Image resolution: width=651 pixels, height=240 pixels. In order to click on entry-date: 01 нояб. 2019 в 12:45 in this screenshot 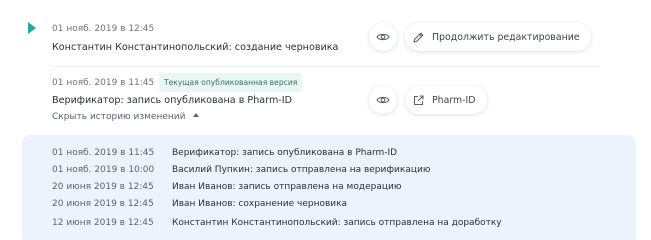, I will do `click(103, 29)`.